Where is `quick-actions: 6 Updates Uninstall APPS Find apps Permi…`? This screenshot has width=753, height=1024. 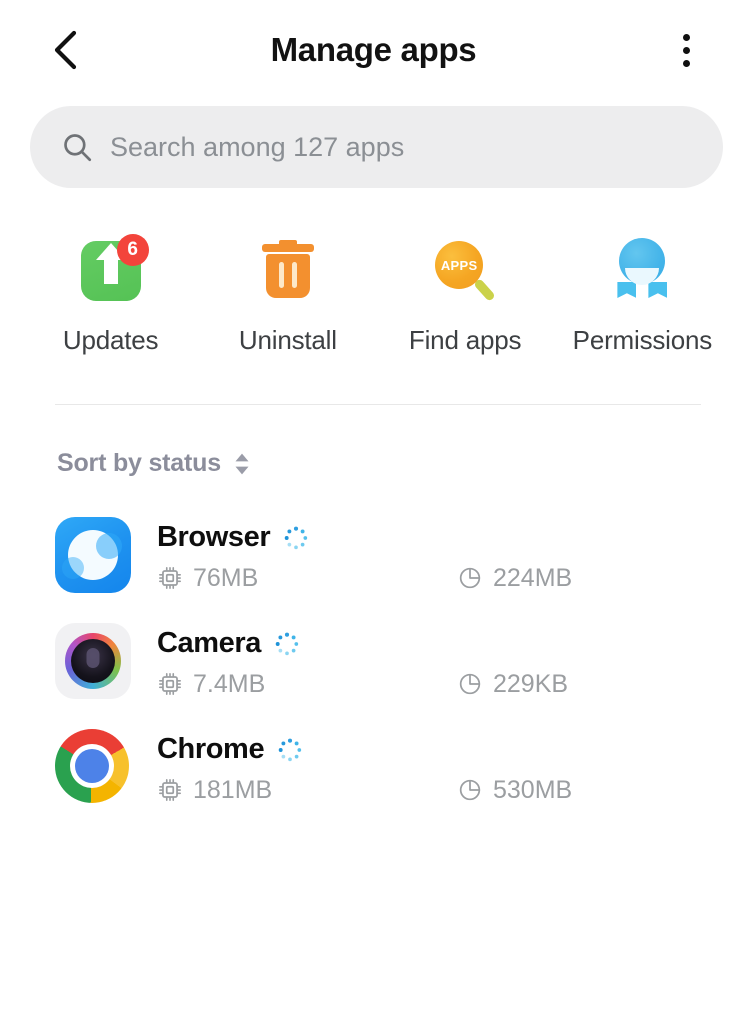
quick-actions: 6 Updates Uninstall APPS Find apps Permi… is located at coordinates (376, 295).